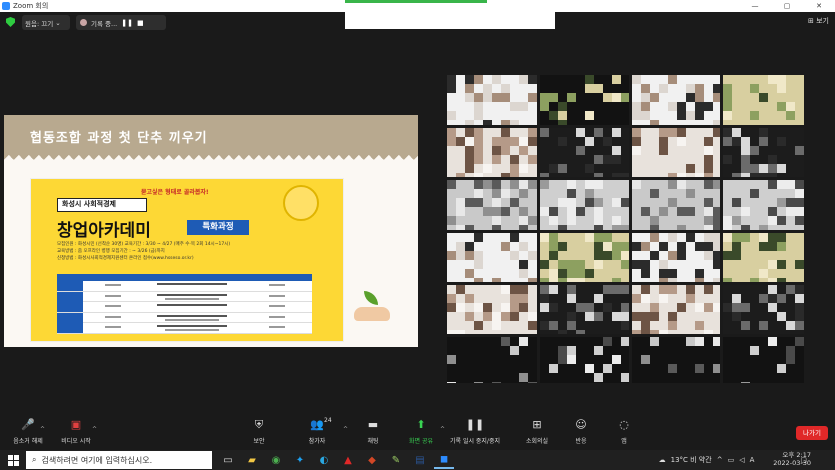  I want to click on video-label: 비디오 시작, so click(76, 441).